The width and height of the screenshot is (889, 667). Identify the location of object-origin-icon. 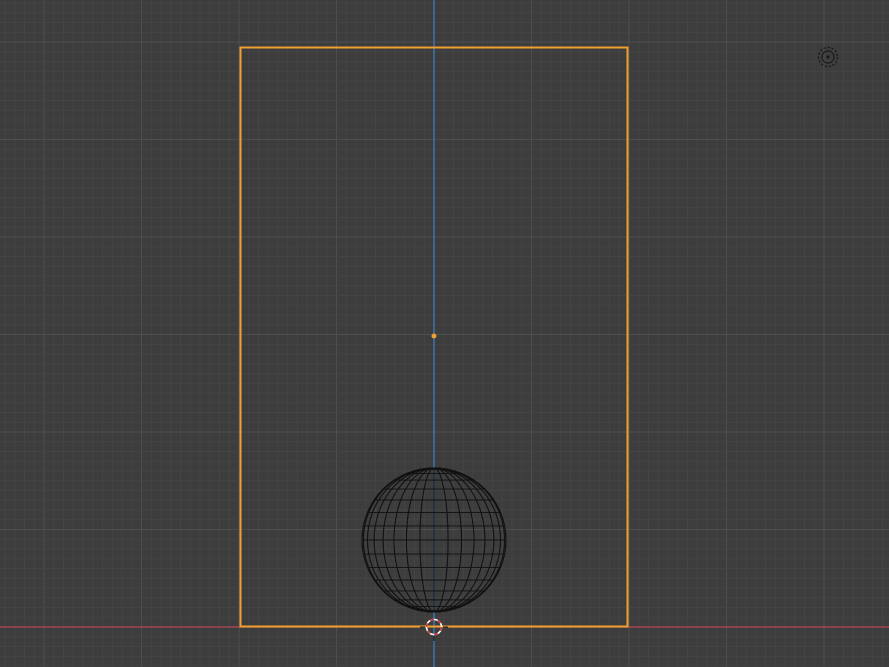
(434, 336).